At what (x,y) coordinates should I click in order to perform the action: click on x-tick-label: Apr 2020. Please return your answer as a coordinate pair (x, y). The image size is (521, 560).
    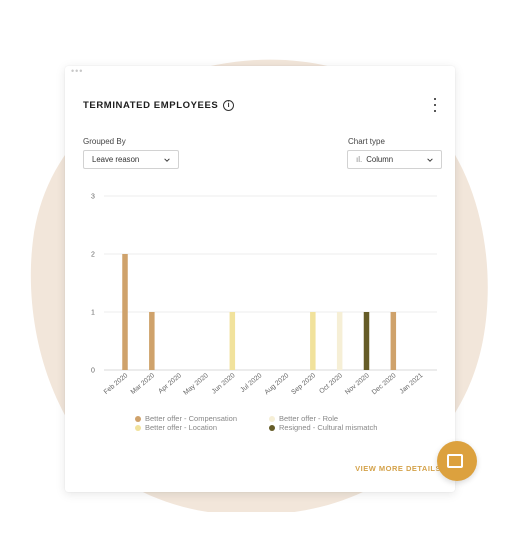
    Looking at the image, I should click on (170, 383).